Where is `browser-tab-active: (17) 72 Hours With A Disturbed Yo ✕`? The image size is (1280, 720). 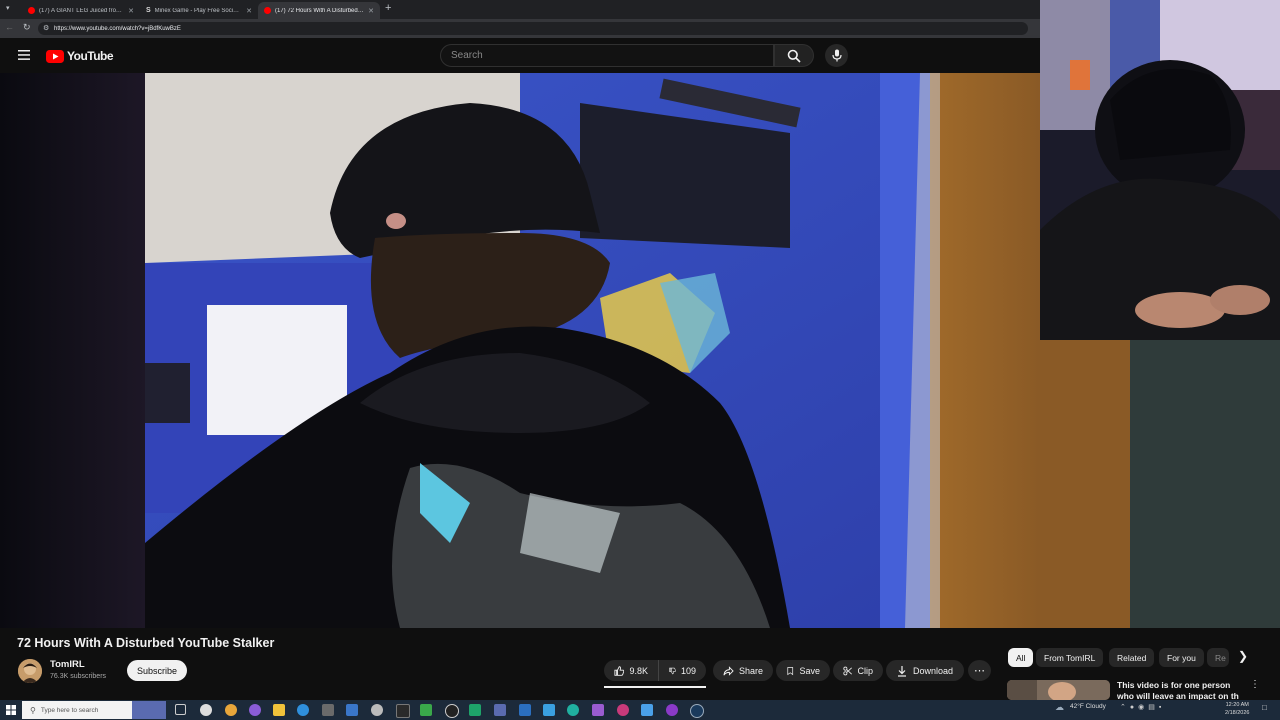
browser-tab-active: (17) 72 Hours With A Disturbed Yo ✕ is located at coordinates (319, 10).